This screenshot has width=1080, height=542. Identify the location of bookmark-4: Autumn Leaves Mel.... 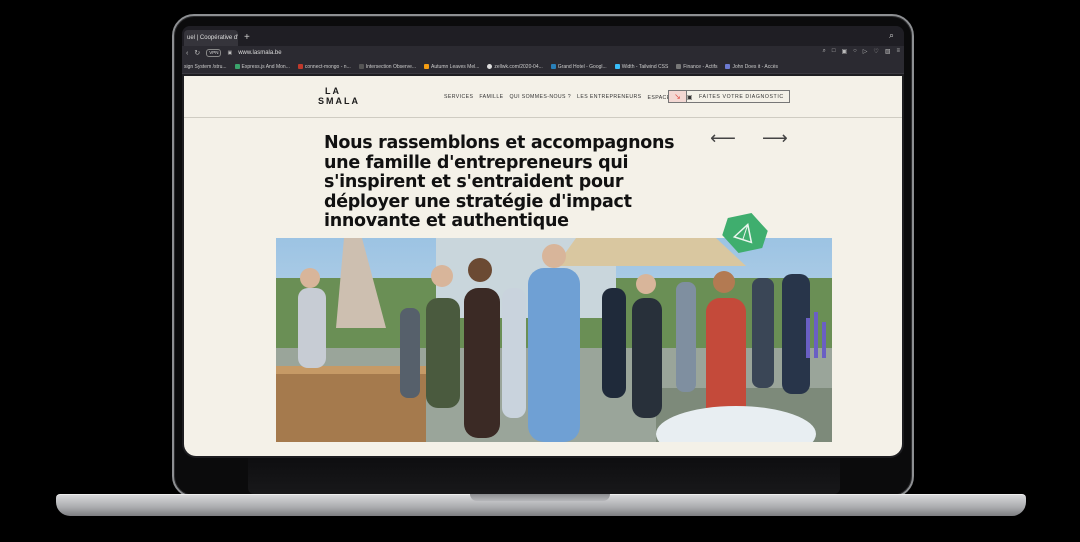
(451, 67).